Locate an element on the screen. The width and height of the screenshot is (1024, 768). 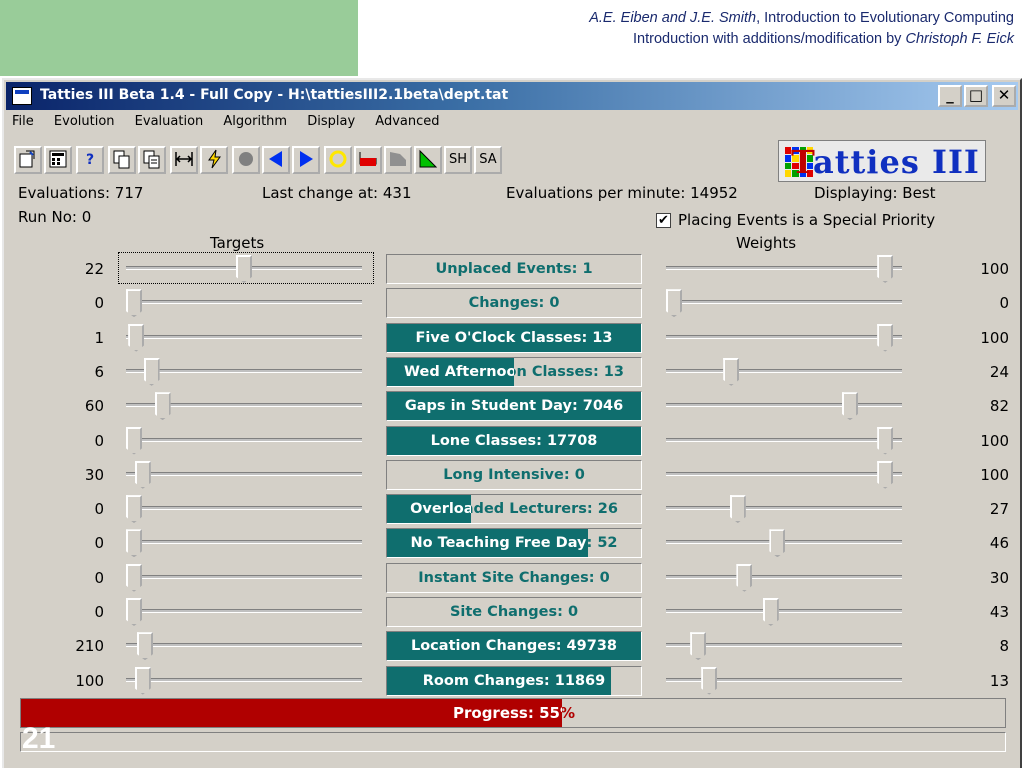
forward-icon is located at coordinates (306, 160).